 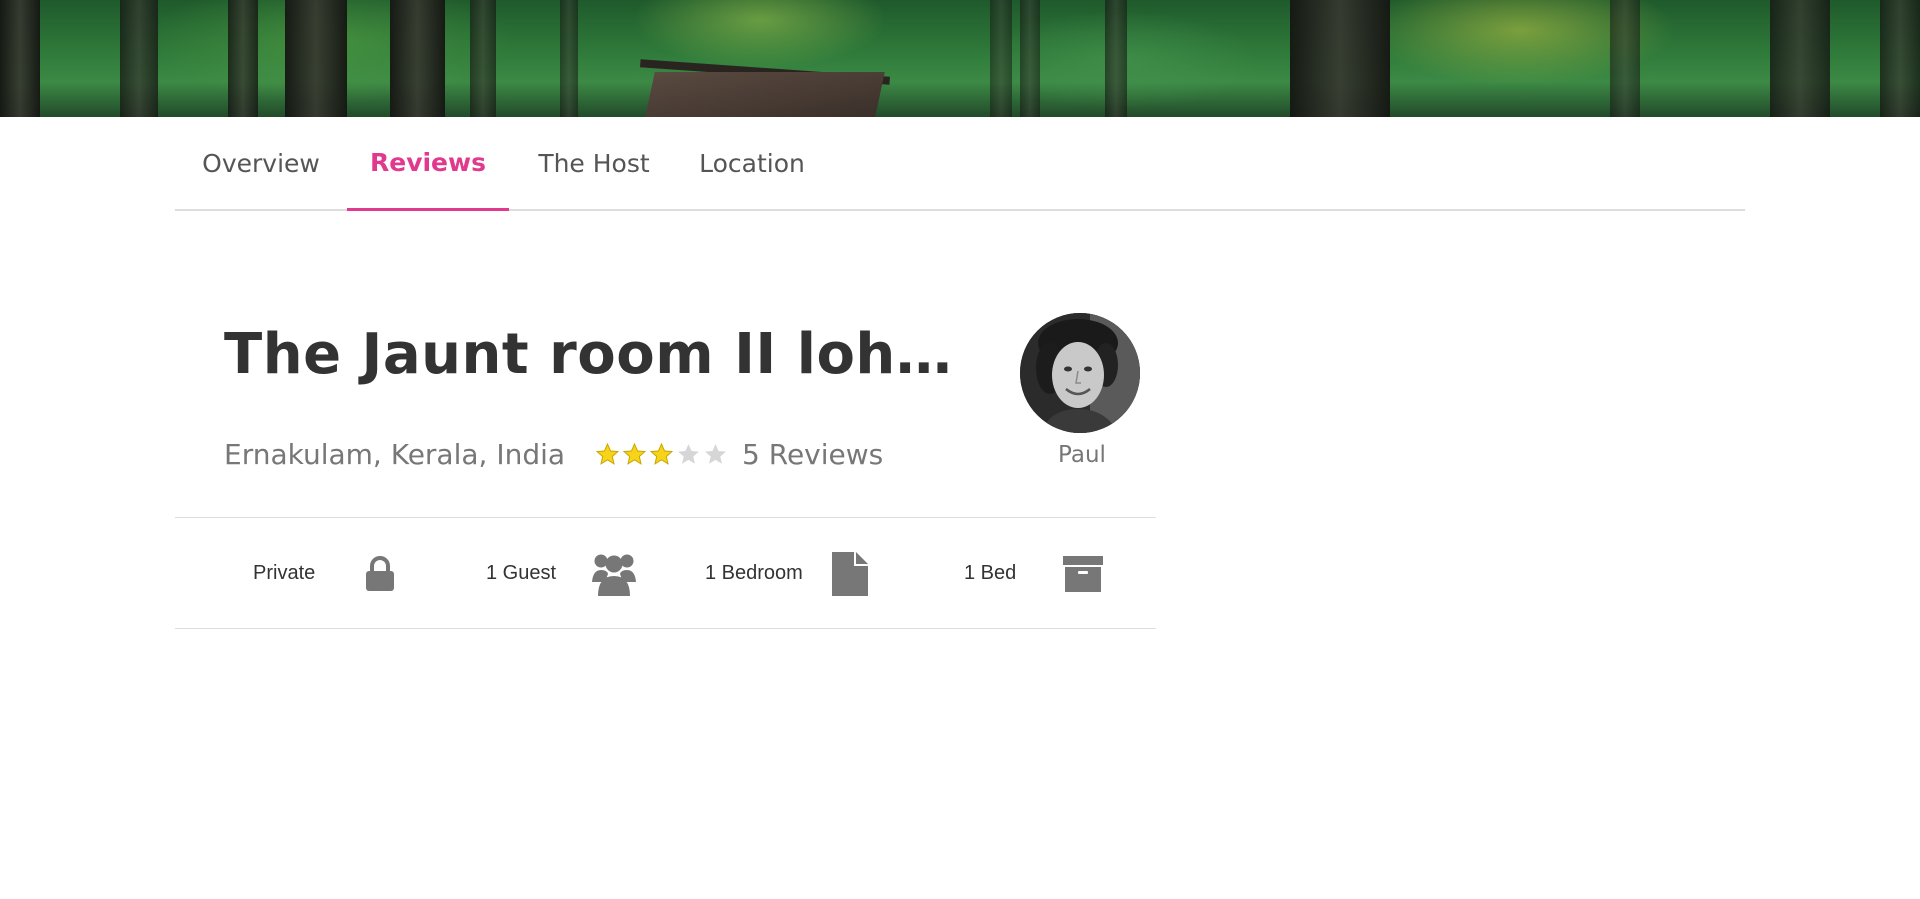 I want to click on host-portrait-image, so click(x=1080, y=373).